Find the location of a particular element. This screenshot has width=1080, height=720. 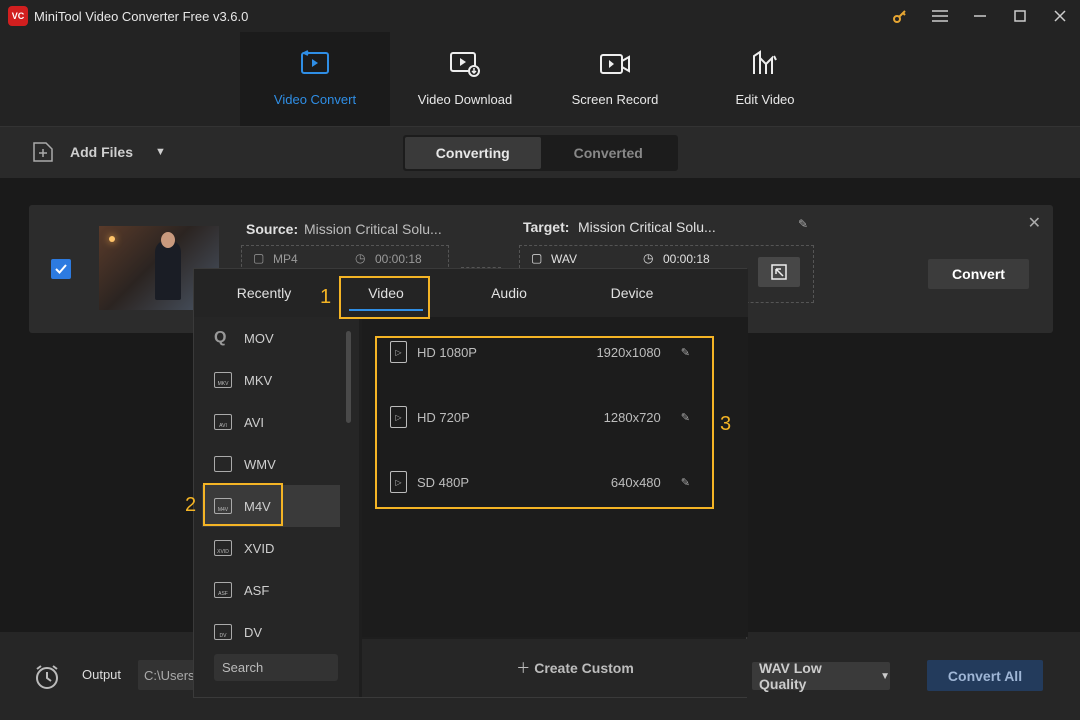

format-search-input: Search is located at coordinates (276, 667).